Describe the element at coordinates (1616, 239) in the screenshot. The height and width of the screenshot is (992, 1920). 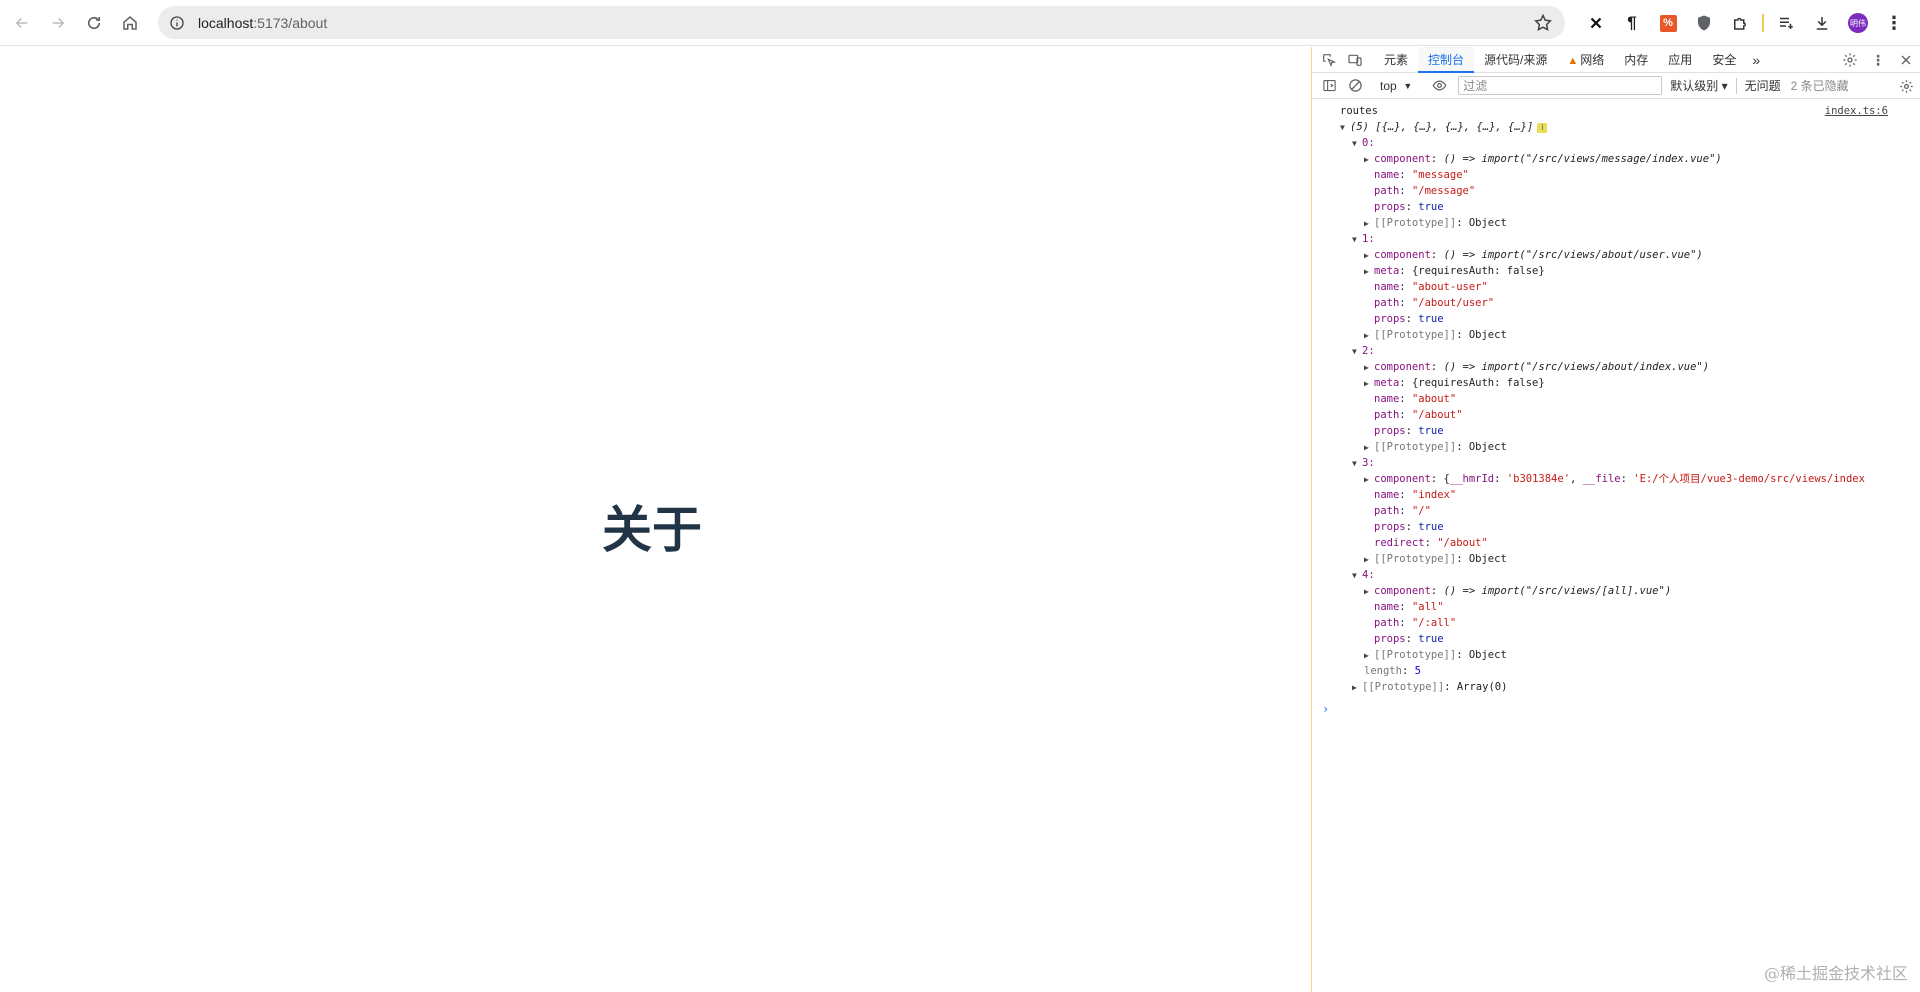
I see `array-item-1-row: ▼ 1:` at that location.